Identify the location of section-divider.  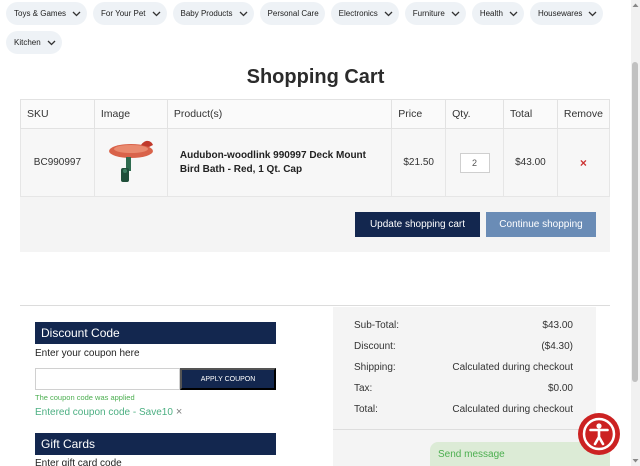
(315, 305).